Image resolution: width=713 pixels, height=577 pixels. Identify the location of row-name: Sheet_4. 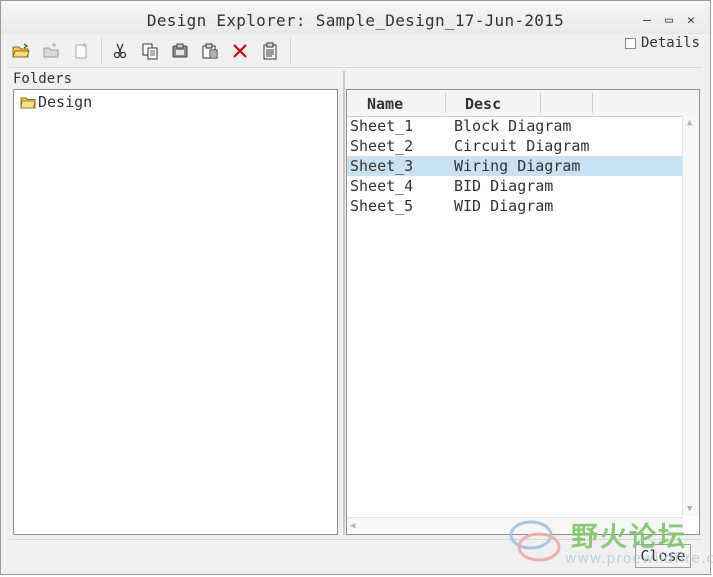
(382, 186).